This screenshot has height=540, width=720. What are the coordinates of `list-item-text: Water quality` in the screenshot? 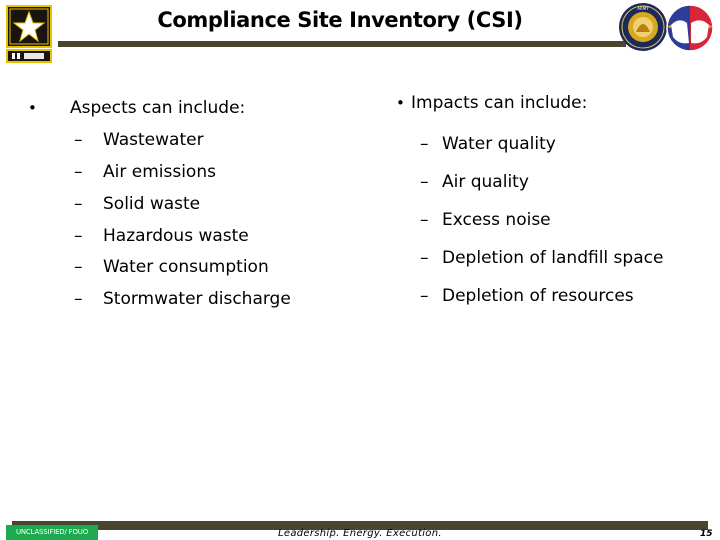 It's located at (499, 144).